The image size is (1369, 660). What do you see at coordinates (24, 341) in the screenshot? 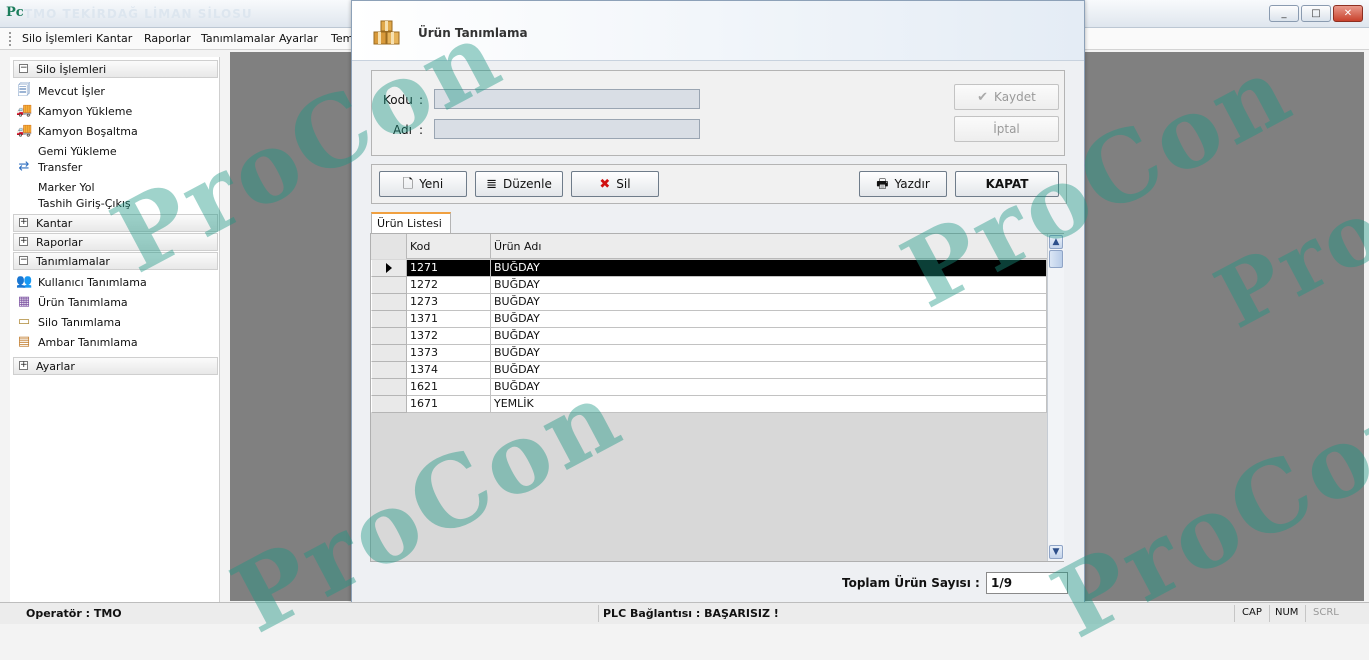
I see `warehouse-icon: ▤` at bounding box center [24, 341].